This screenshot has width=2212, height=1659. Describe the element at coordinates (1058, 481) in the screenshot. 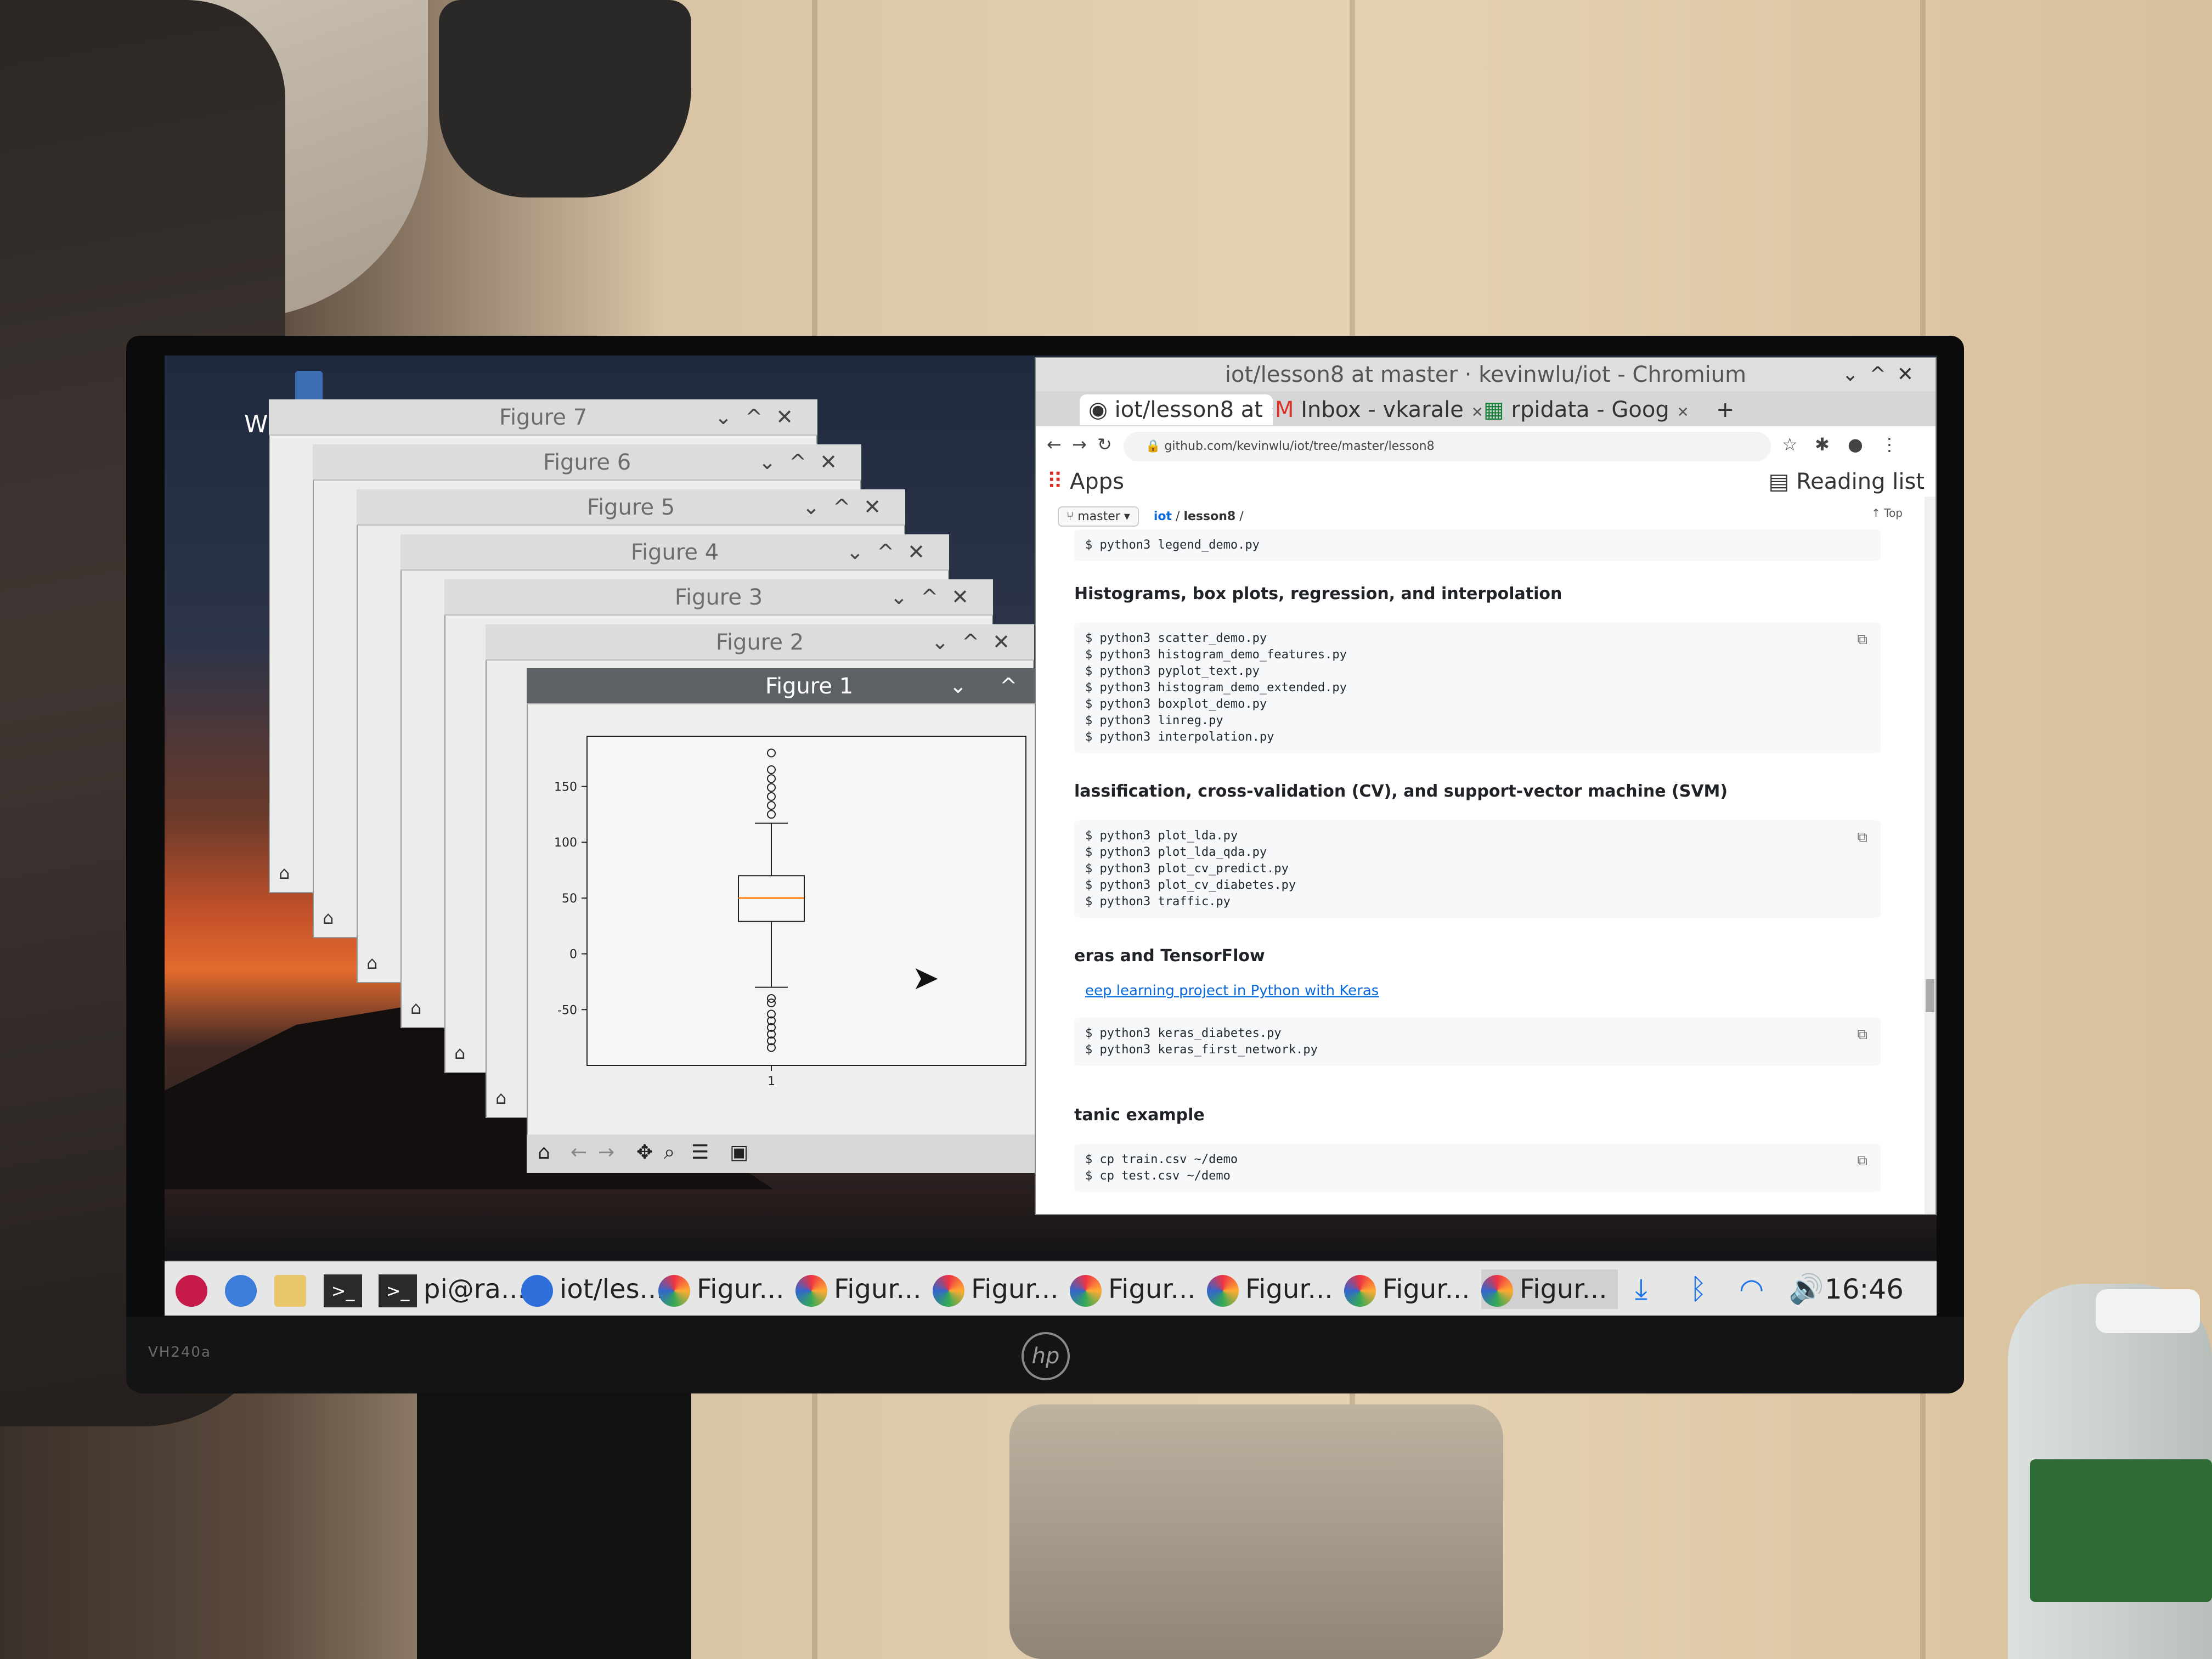

I see `apps-grid-icon: ⠿` at that location.